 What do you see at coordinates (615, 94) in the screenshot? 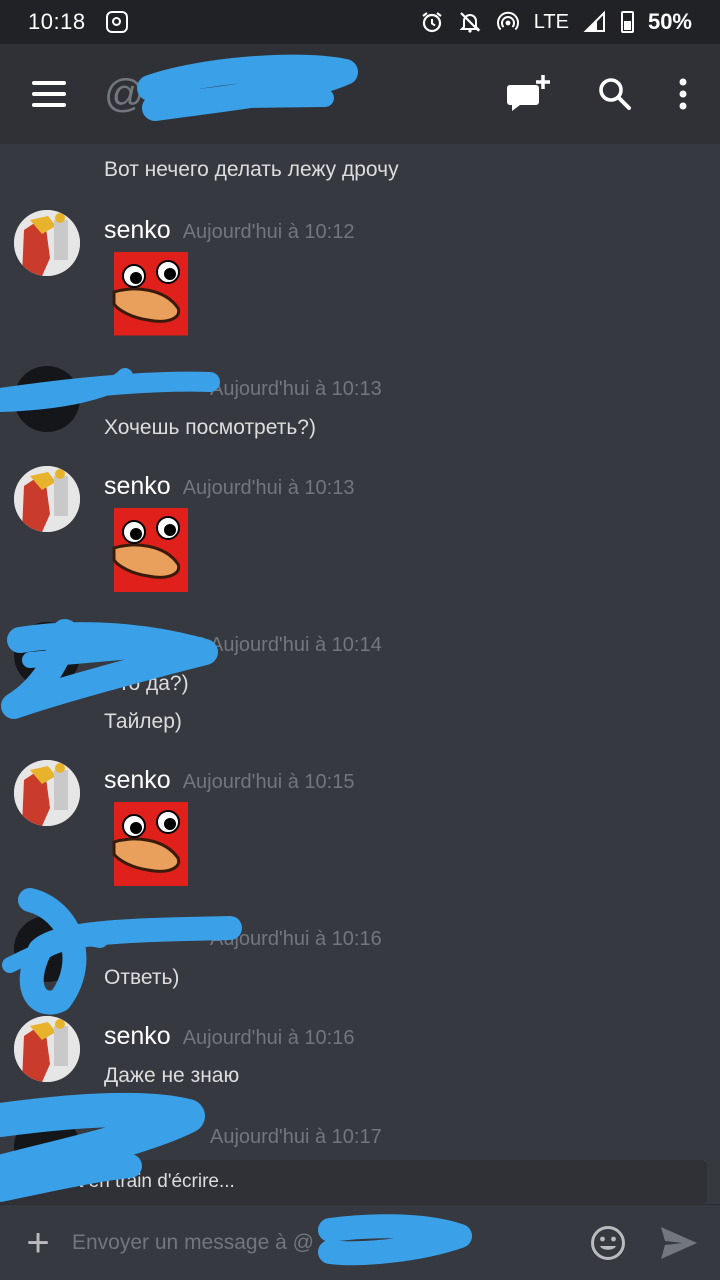
I see `search-icon` at bounding box center [615, 94].